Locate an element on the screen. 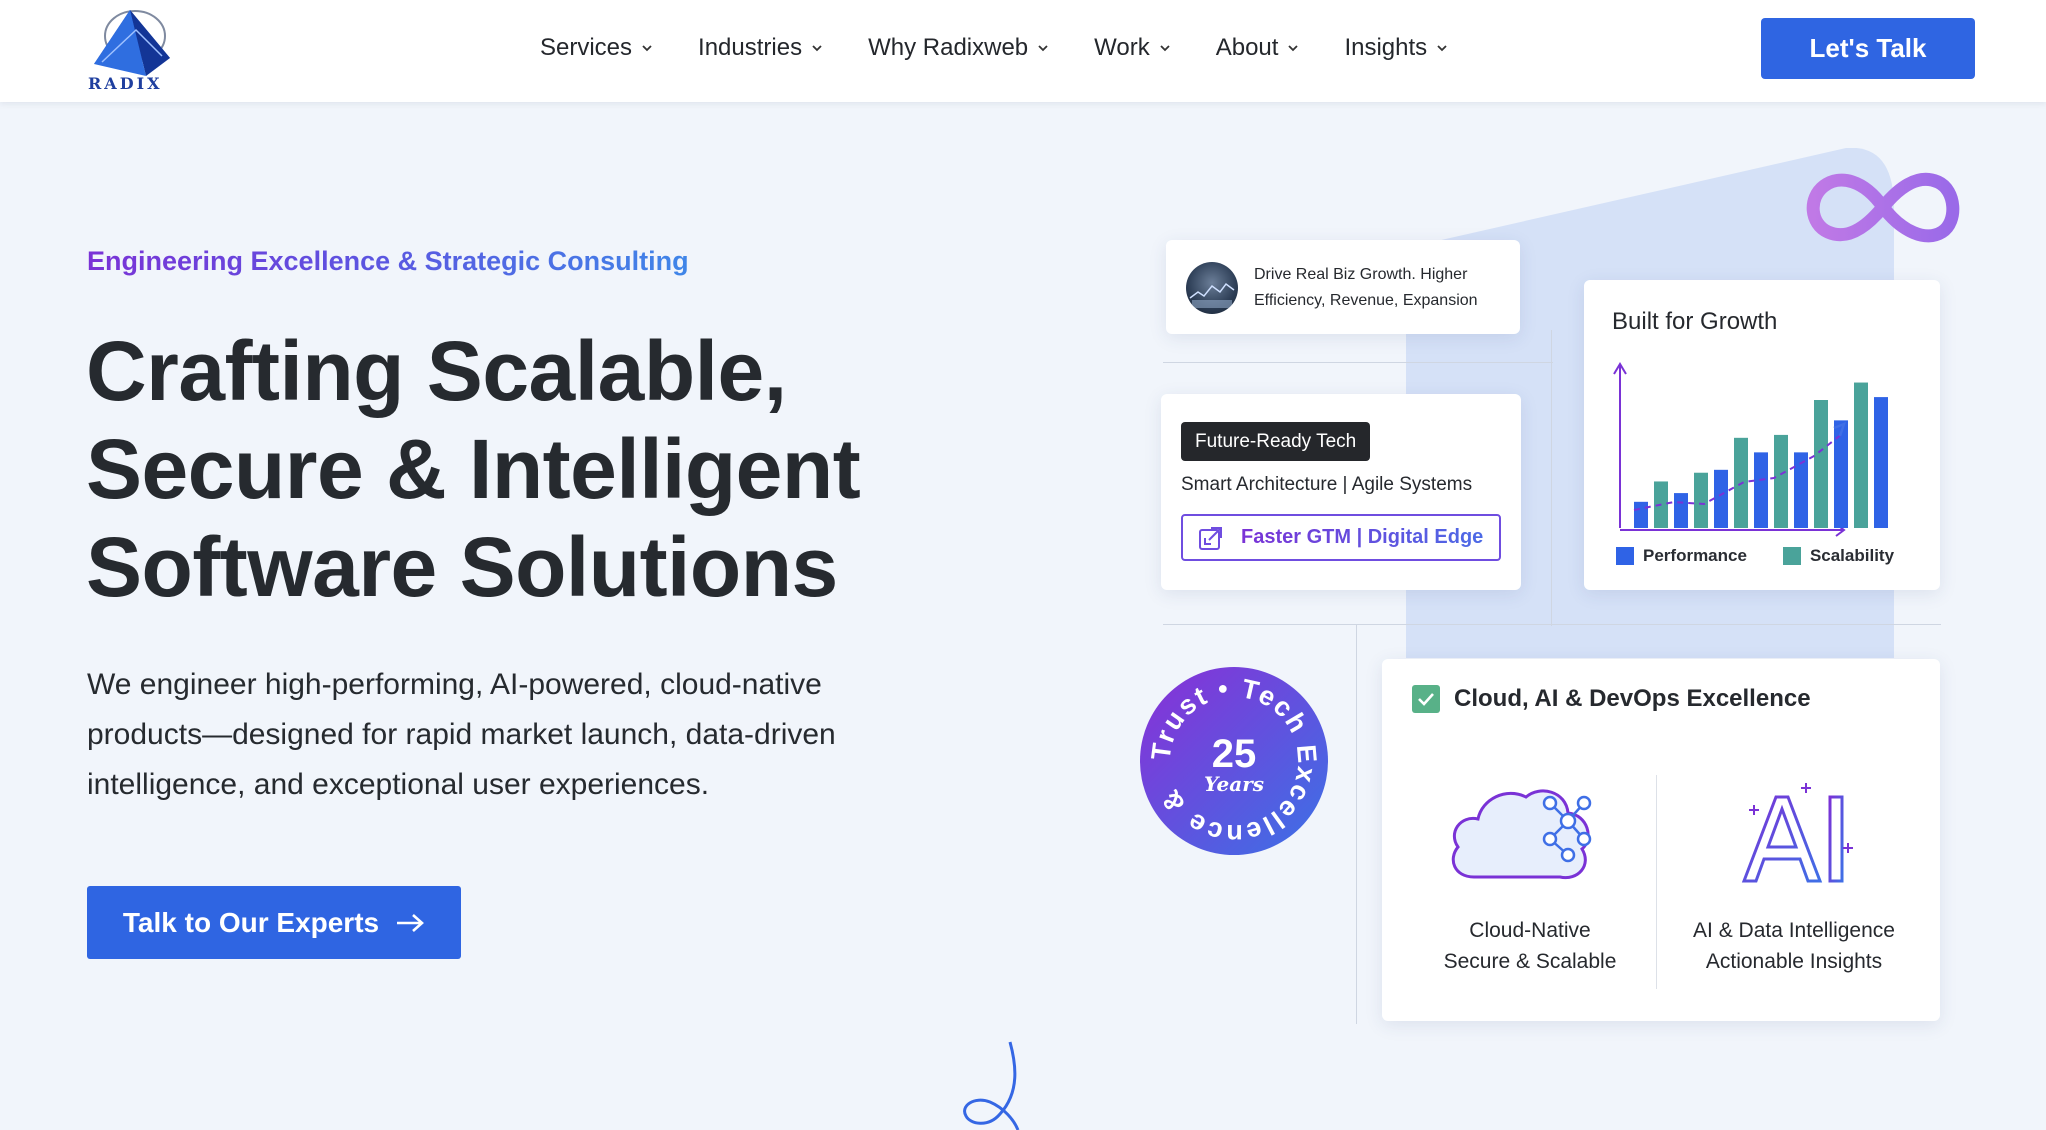 The image size is (2046, 1130). cloud-network-icon is located at coordinates (1521, 834).